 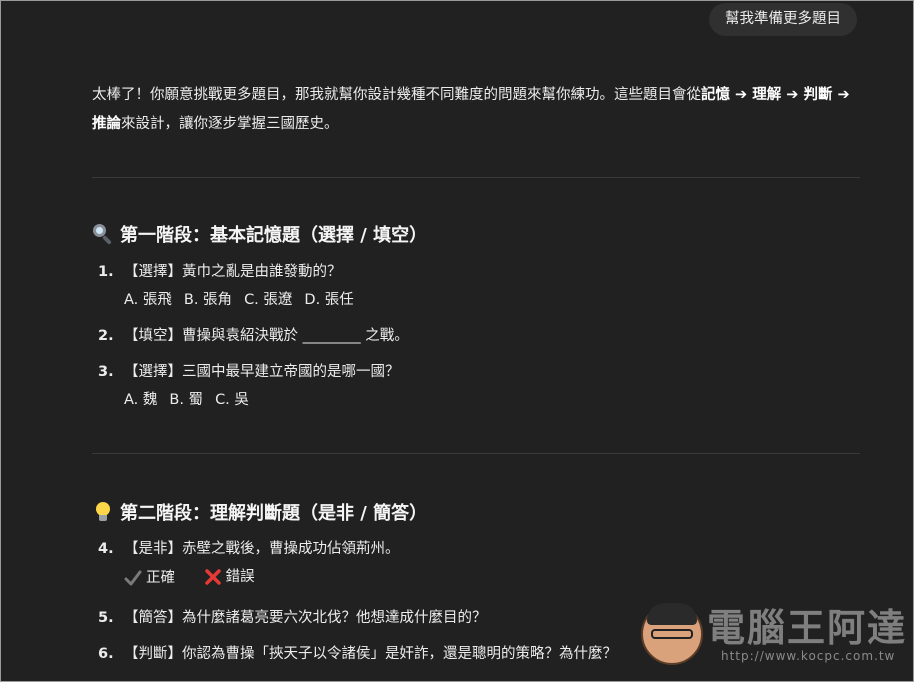 I want to click on section-title-1: 第一階段：基本記憶題（選擇 / 填空）, so click(x=259, y=234).